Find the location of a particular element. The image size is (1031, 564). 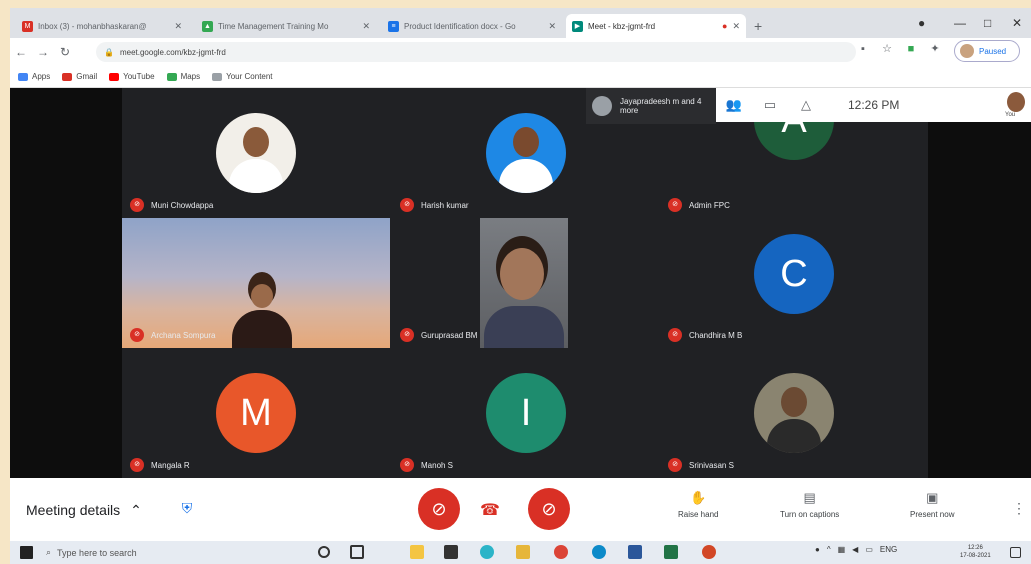

participant-label: ⊘ Admin FPC is located at coordinates (699, 205).